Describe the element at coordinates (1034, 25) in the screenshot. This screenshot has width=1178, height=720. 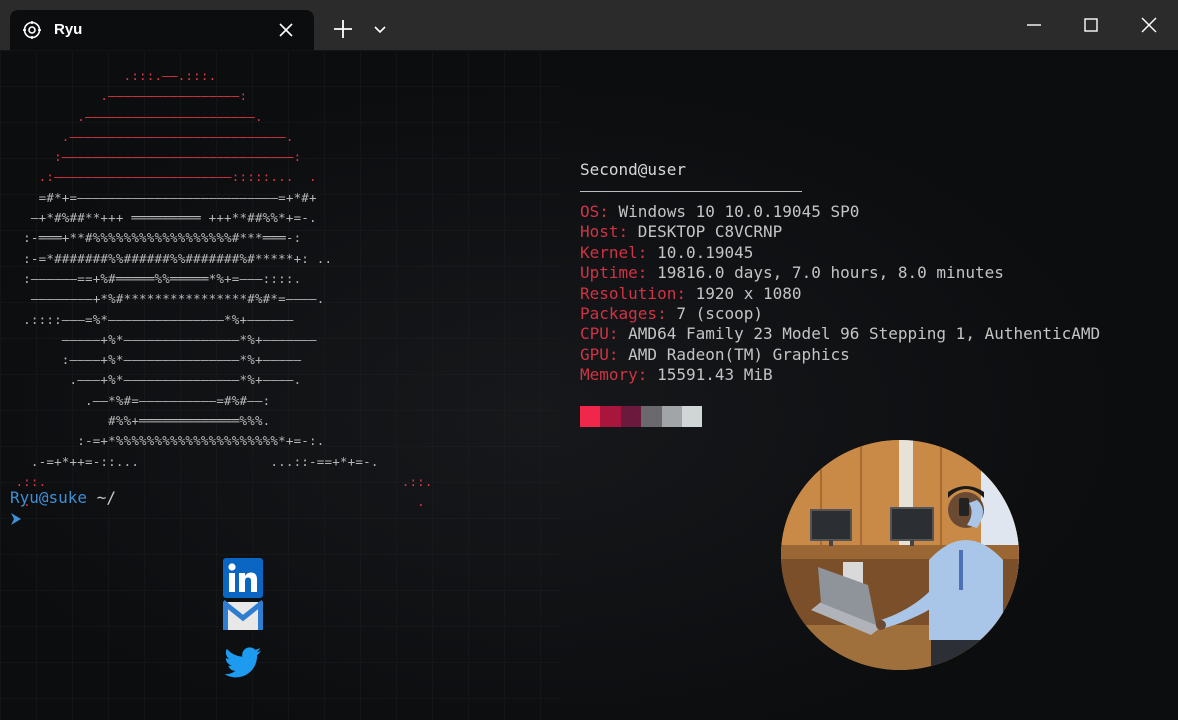
I see `minimize-icon` at that location.